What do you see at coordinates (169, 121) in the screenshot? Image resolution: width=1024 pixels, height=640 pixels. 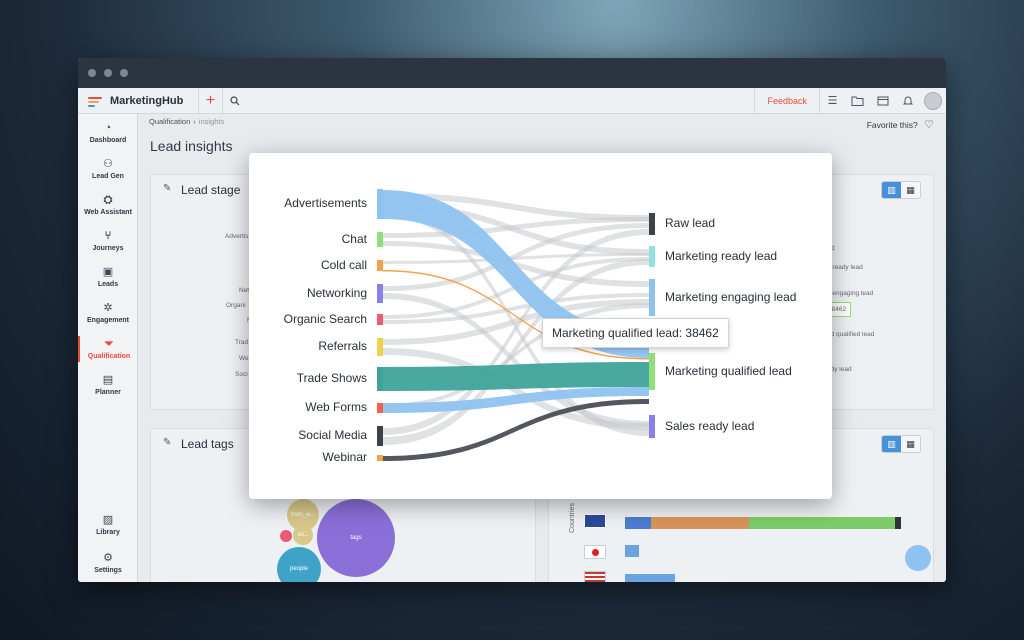 I see `breadcrumb-parent: Qualification` at bounding box center [169, 121].